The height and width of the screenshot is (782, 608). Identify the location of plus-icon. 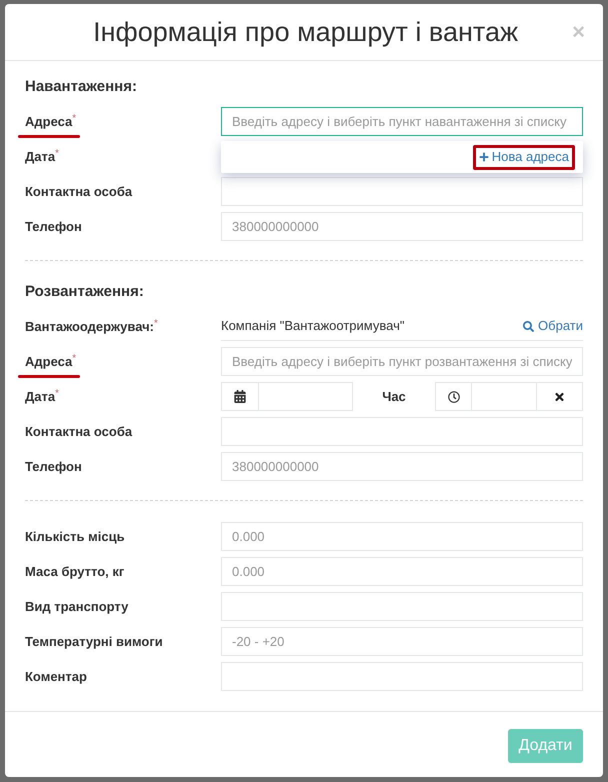
(483, 157).